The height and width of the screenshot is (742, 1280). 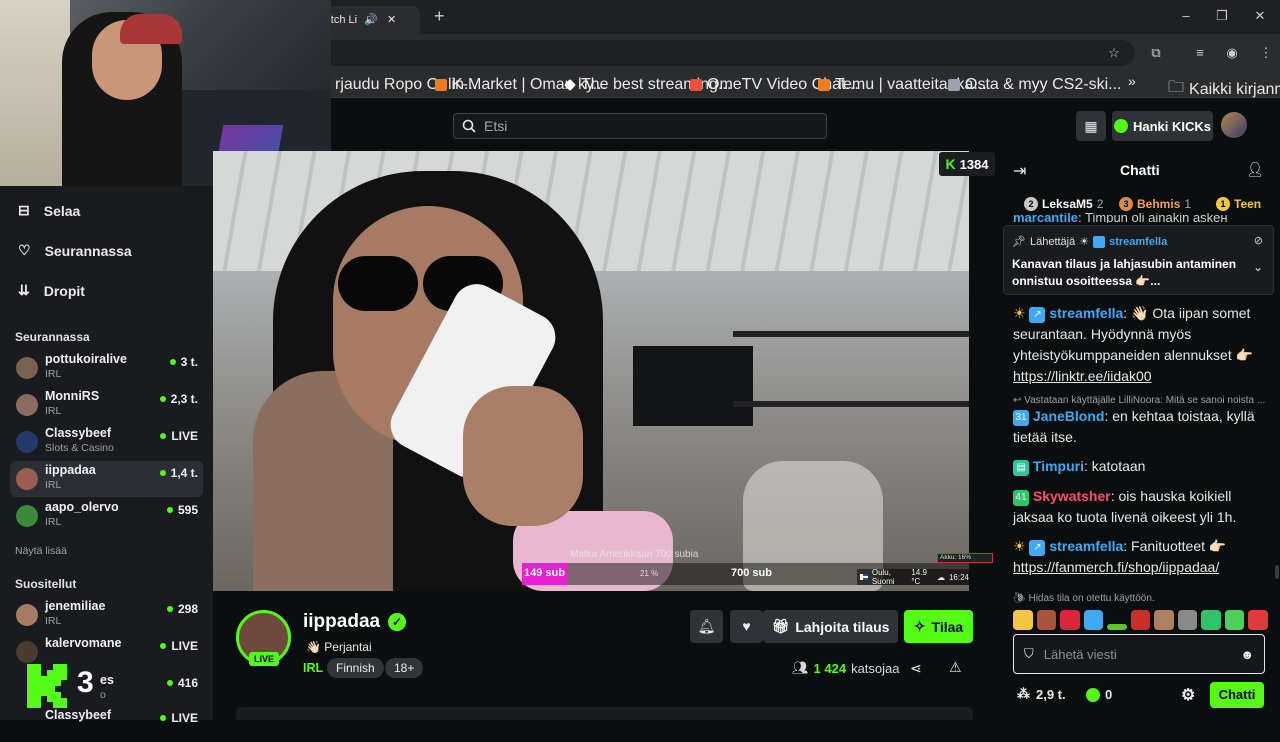 What do you see at coordinates (1255, 169) in the screenshot?
I see `chat-users-icon: 👤︎` at bounding box center [1255, 169].